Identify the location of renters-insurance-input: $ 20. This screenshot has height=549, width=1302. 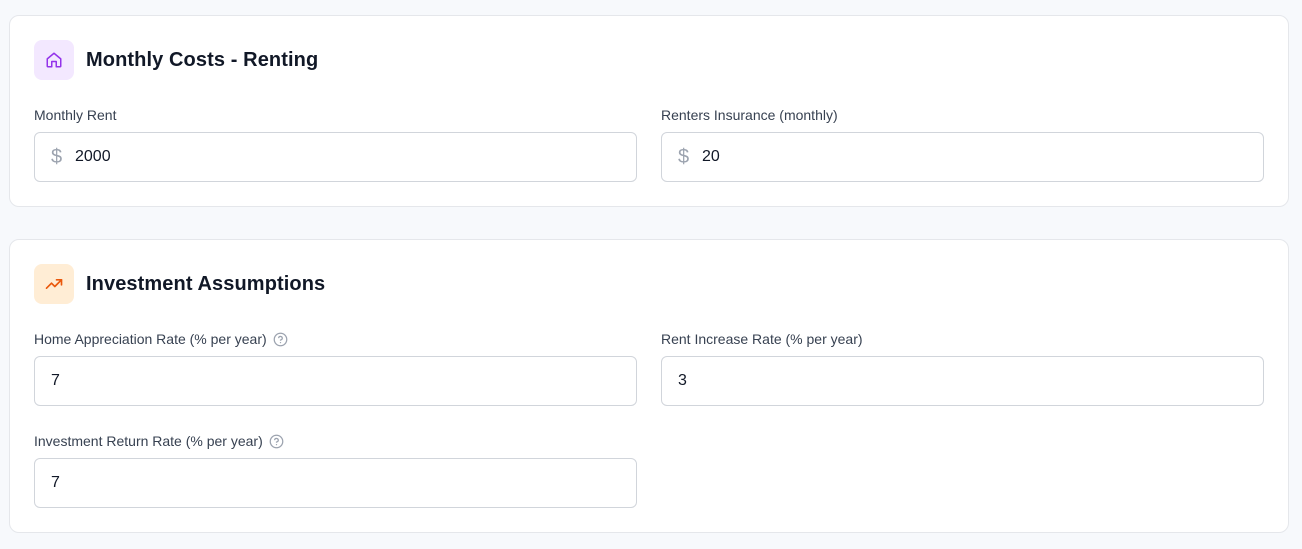
(962, 157).